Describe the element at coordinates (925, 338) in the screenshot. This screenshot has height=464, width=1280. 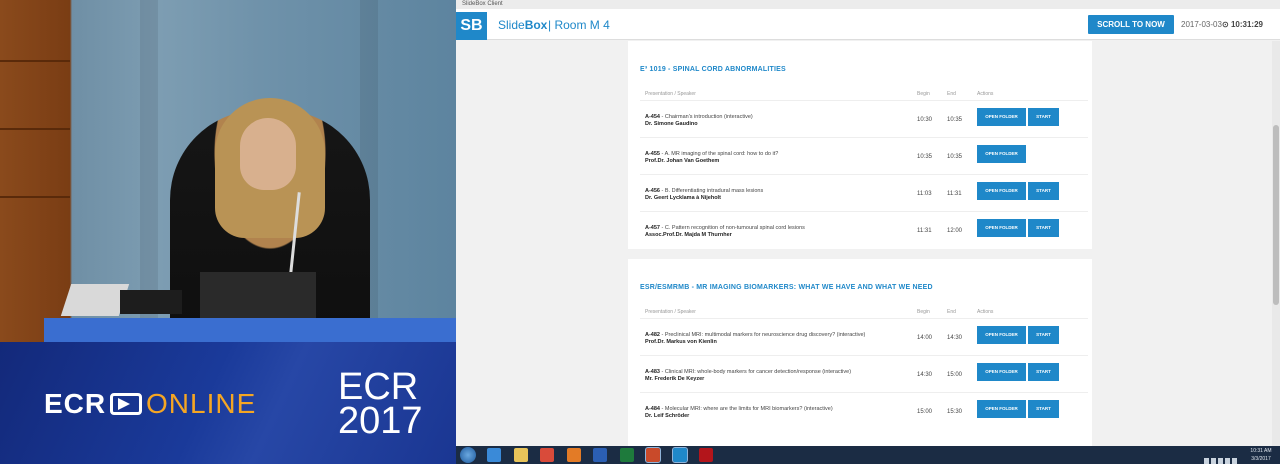
I see `begin-time: 14:00` at that location.